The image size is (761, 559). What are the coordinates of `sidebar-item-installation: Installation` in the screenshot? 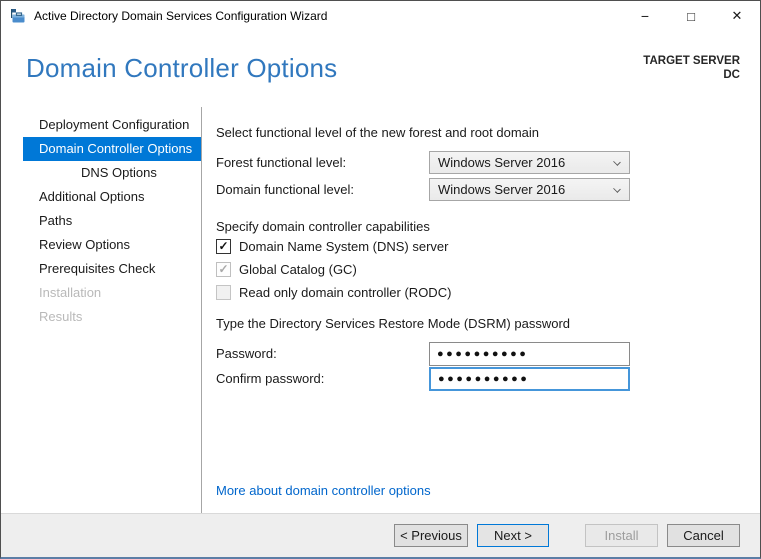 It's located at (70, 292).